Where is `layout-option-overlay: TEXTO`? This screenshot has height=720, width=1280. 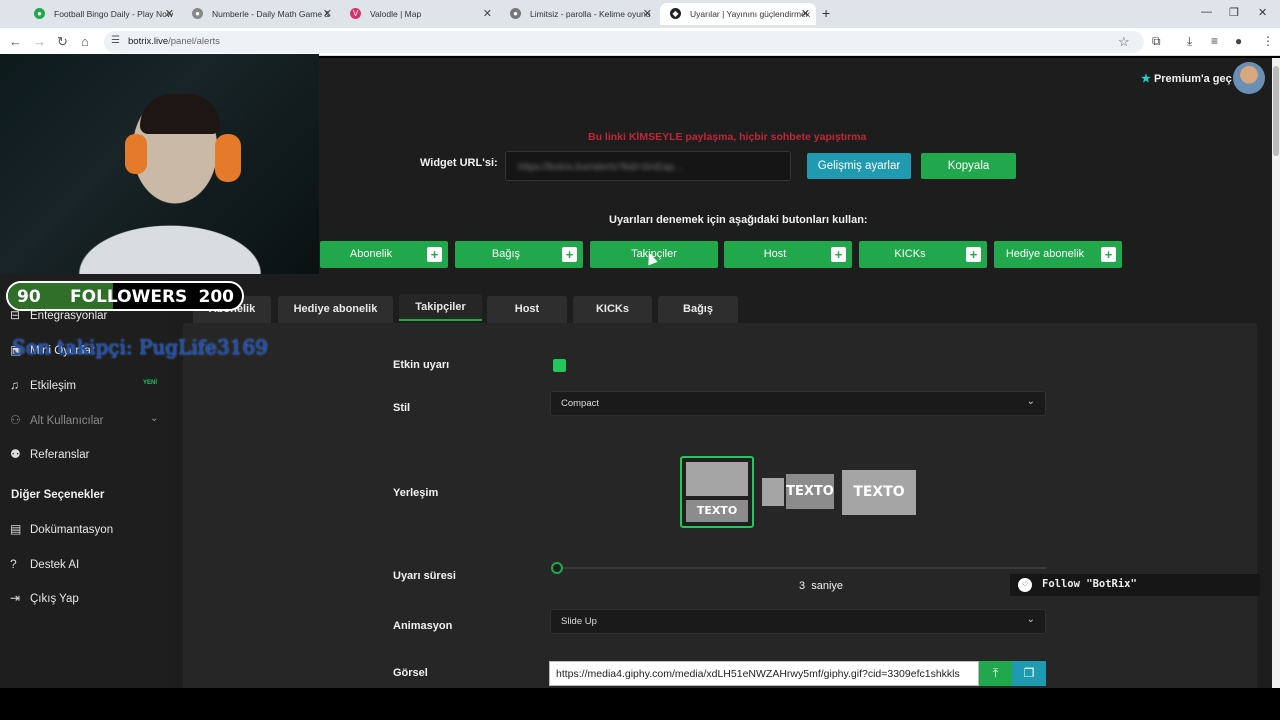 layout-option-overlay: TEXTO is located at coordinates (879, 492).